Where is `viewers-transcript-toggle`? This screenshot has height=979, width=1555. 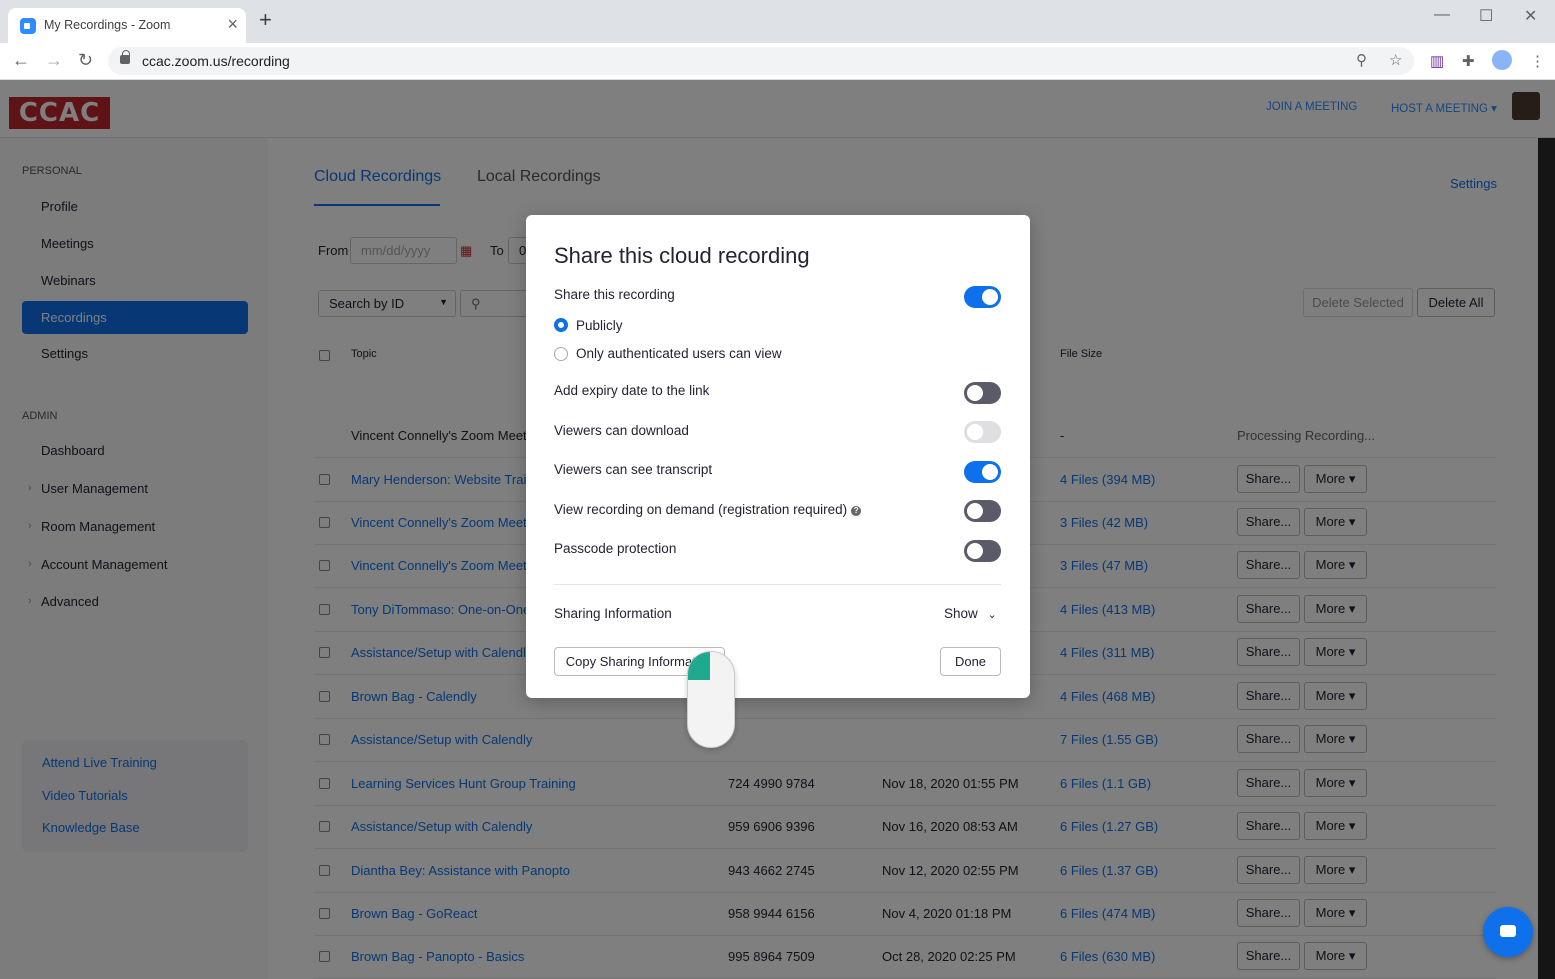
viewers-transcript-toggle is located at coordinates (982, 472).